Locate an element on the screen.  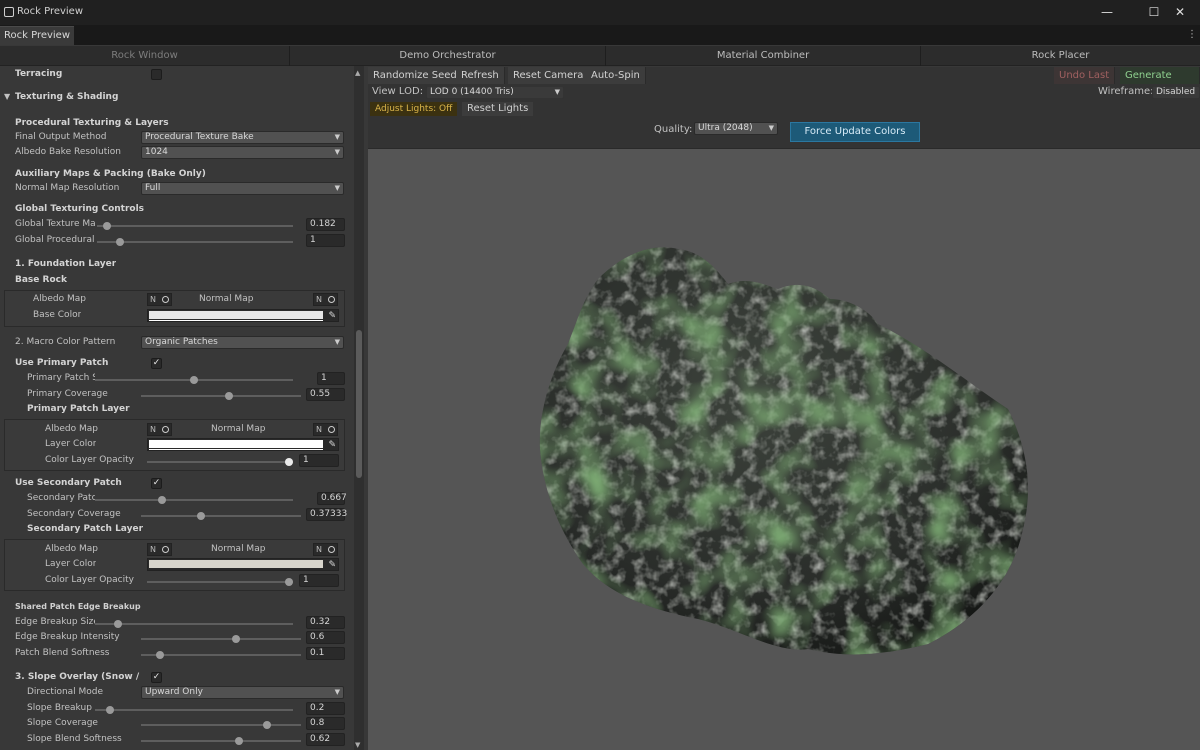
slope-coverage-field: 0.8 is located at coordinates (325, 723).